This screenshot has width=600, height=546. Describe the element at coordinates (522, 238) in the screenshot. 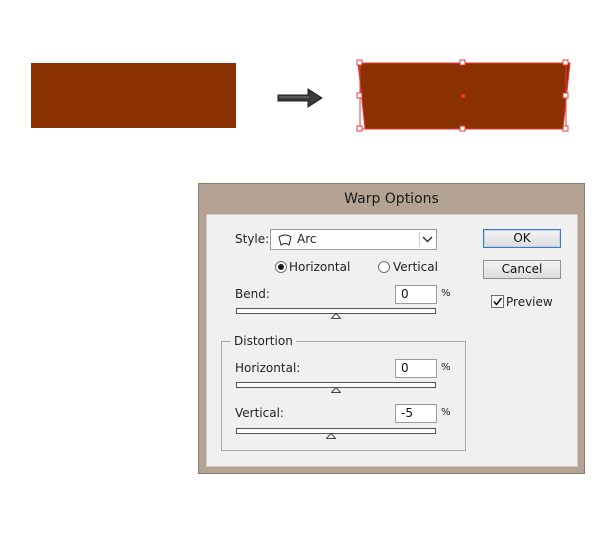

I see `ok-button: OK` at that location.